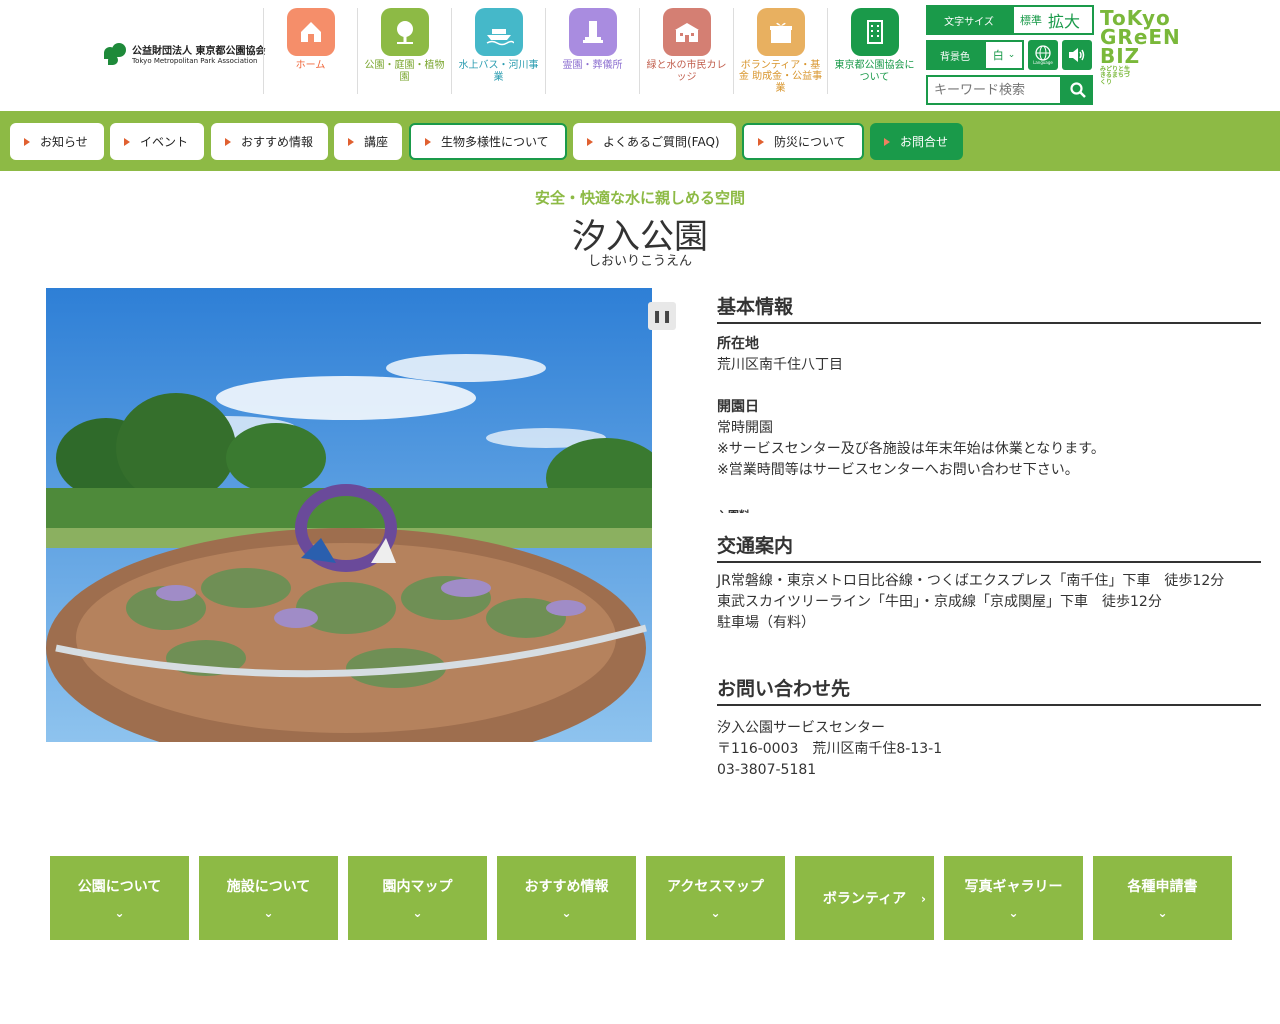 Image resolution: width=1280 pixels, height=1024 pixels. I want to click on menu-biodiversity-label: 生物多様性について, so click(495, 142).